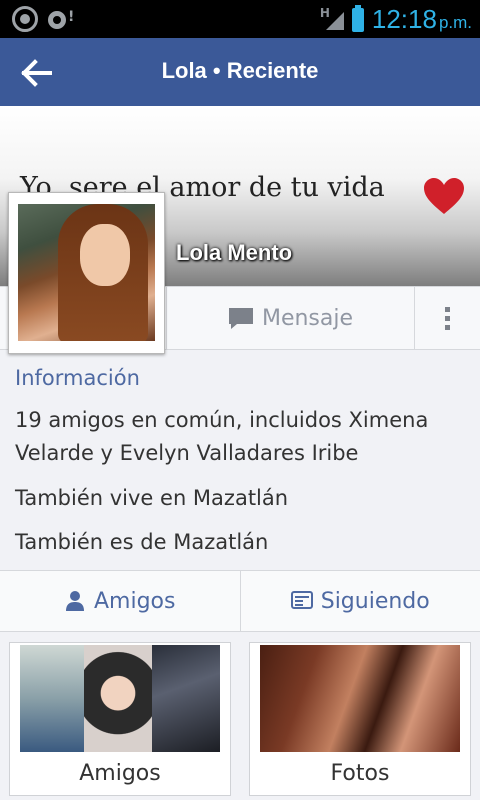 Image resolution: width=480 pixels, height=800 pixels. What do you see at coordinates (234, 252) in the screenshot?
I see `profile-name: Lola Mento` at bounding box center [234, 252].